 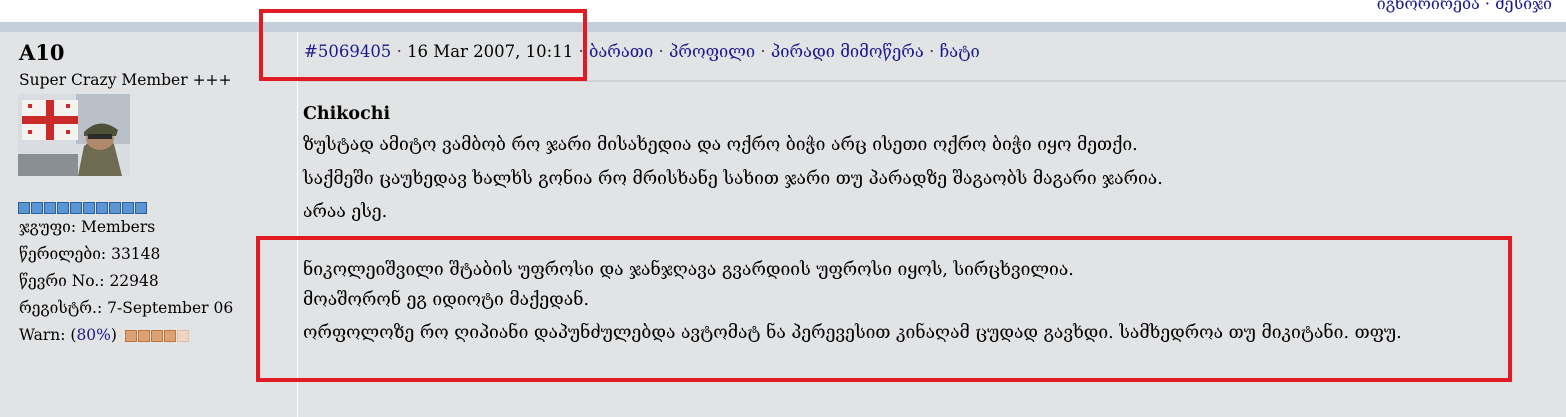 I want to click on warn-row: Warn: (80%), so click(x=104, y=335).